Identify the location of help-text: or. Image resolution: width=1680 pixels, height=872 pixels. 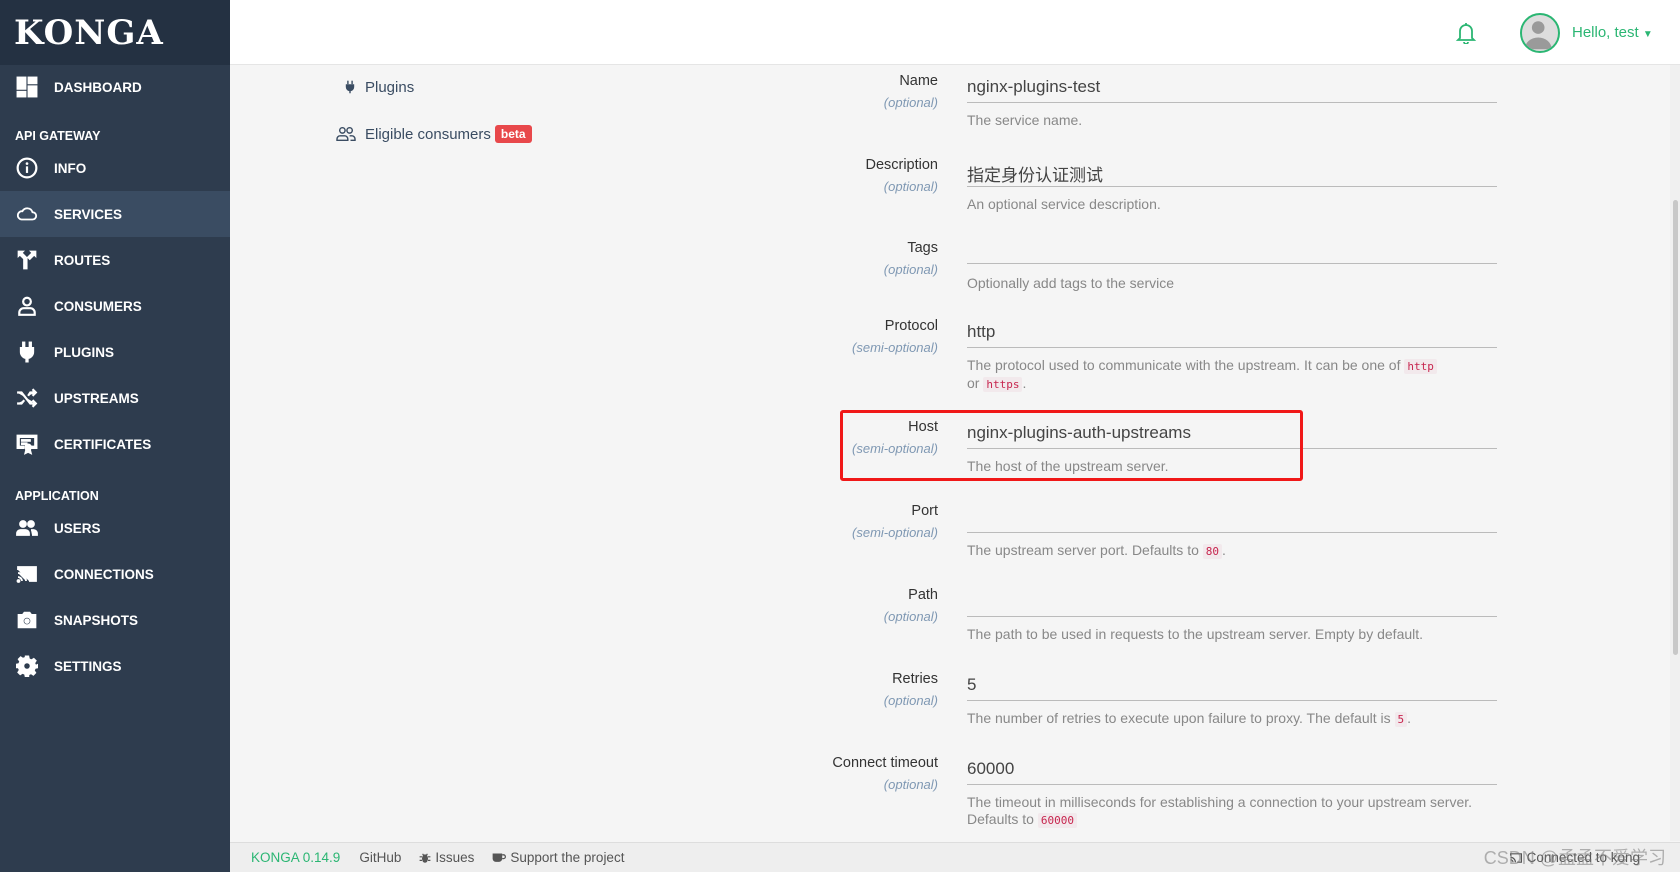
(973, 383).